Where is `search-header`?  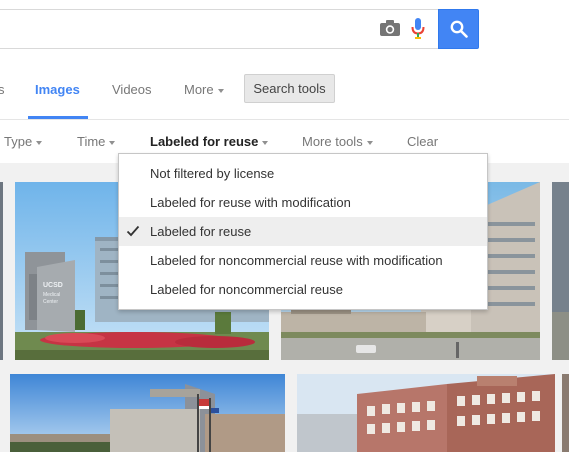 search-header is located at coordinates (284, 30).